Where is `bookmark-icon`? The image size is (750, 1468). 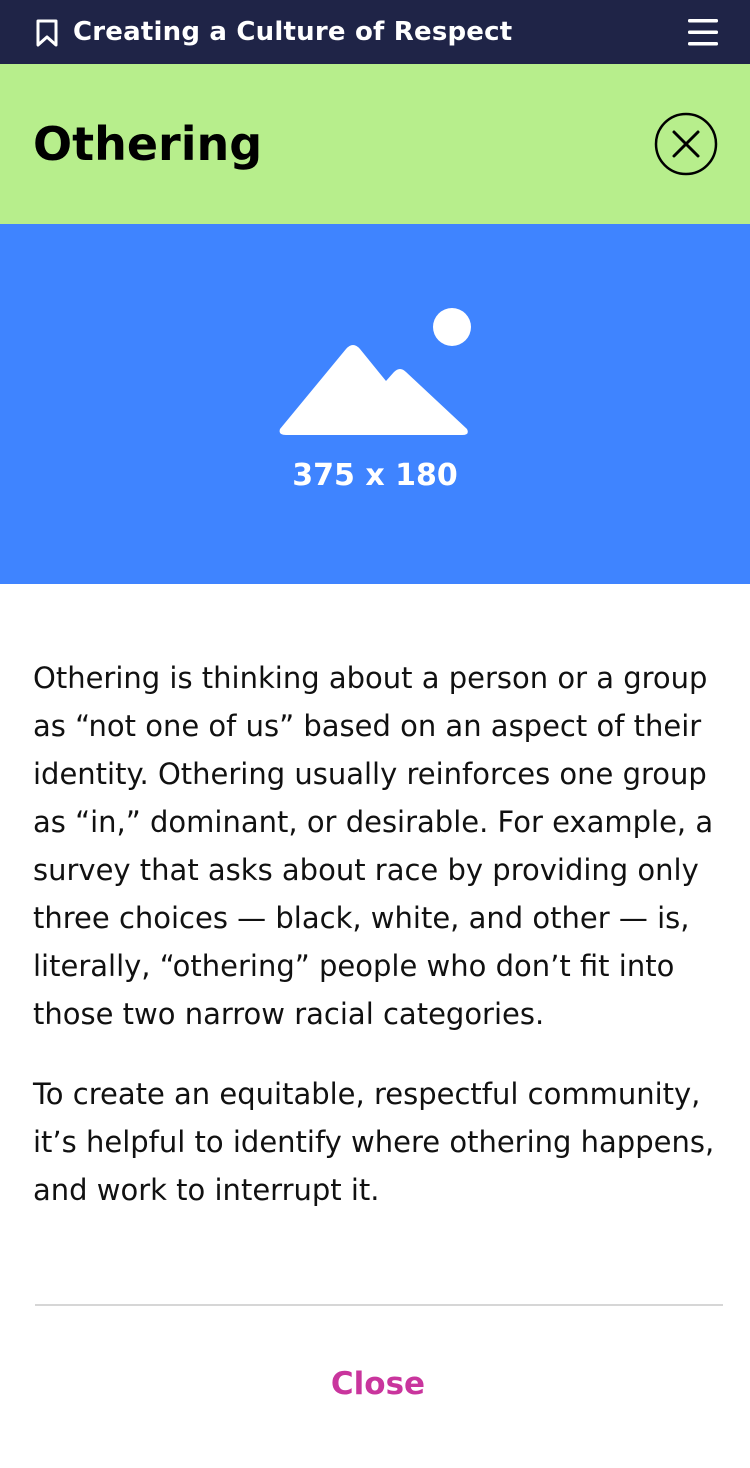 bookmark-icon is located at coordinates (47, 33).